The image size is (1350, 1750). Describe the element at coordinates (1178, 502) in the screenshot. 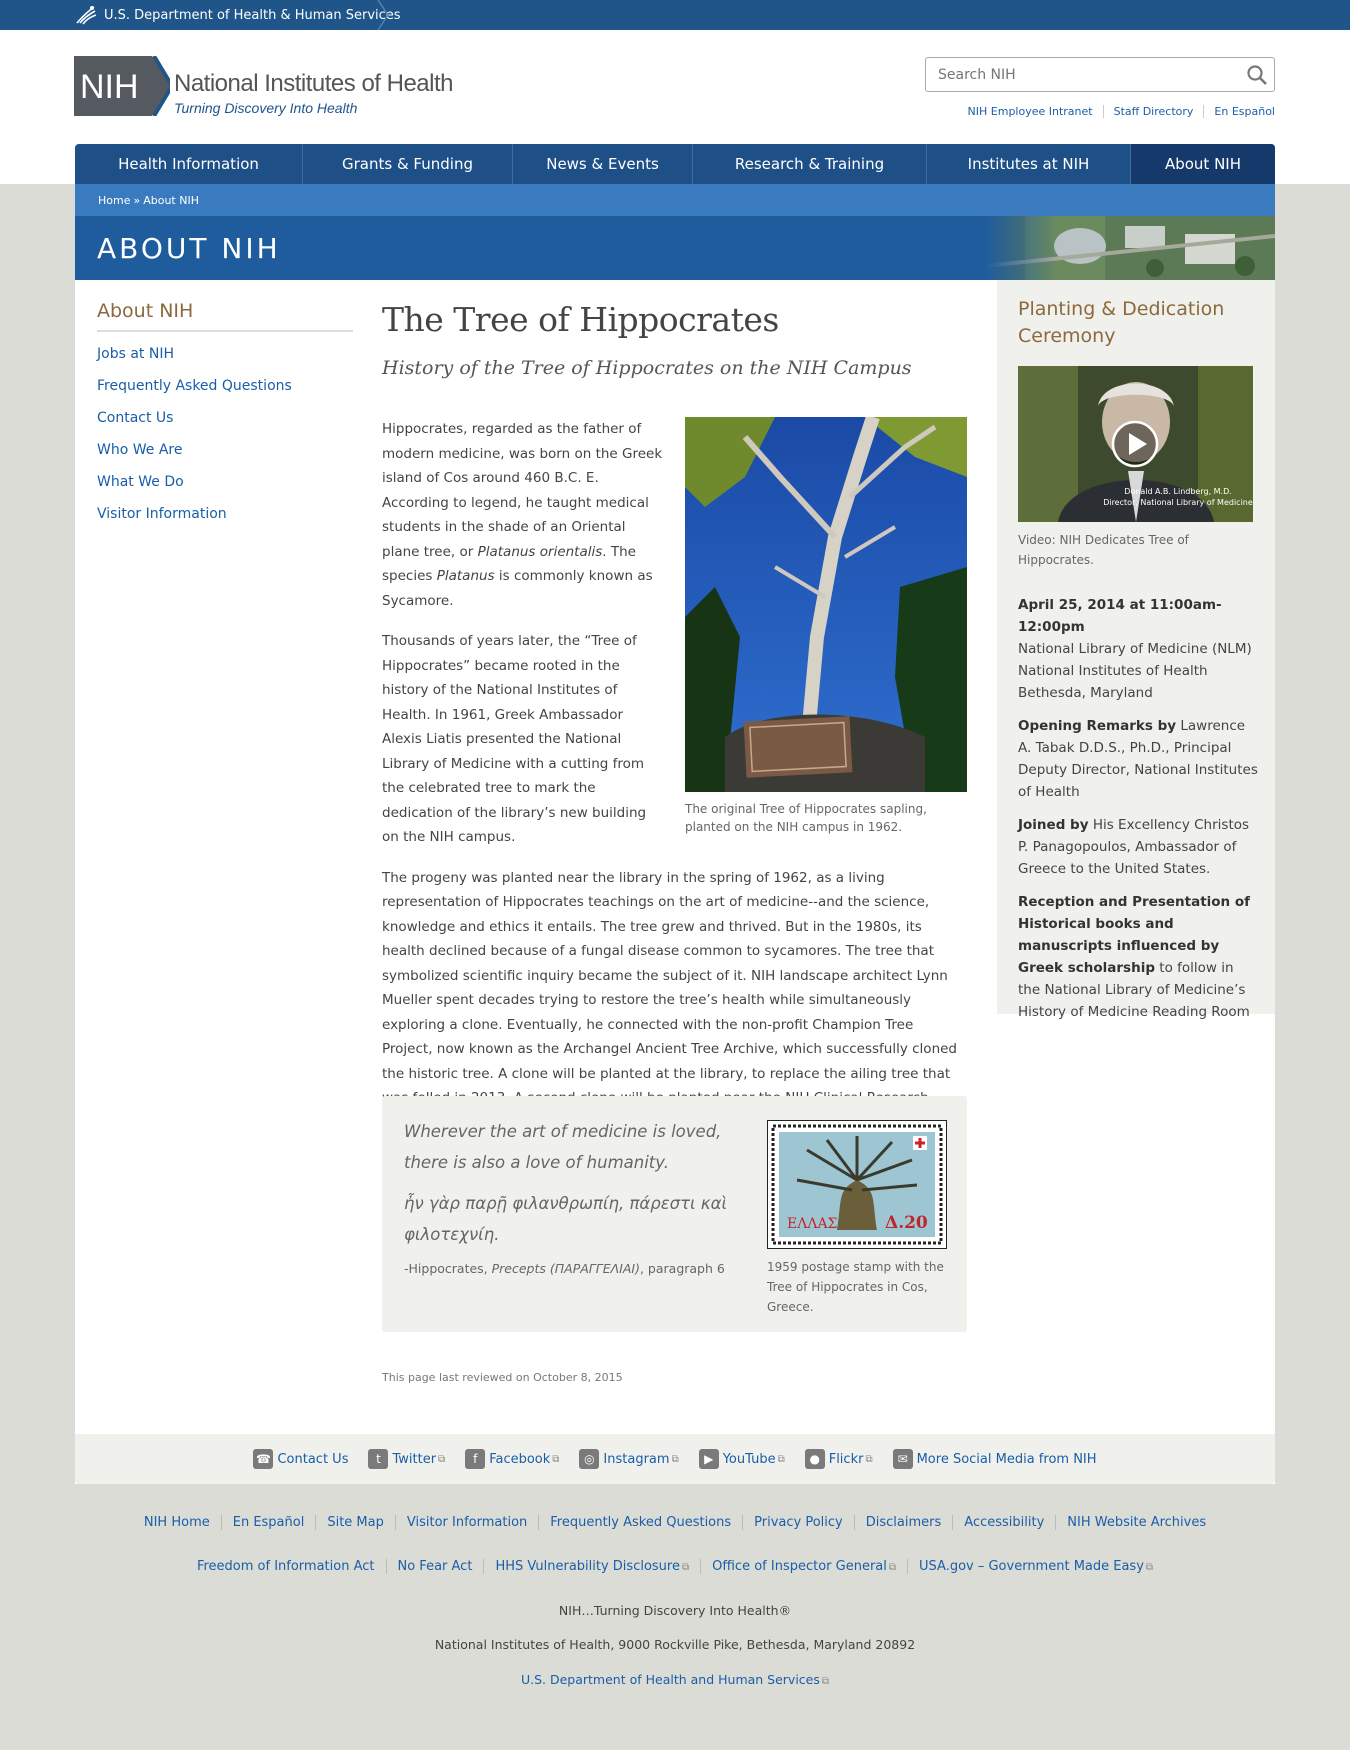

I see `video-overlay-role: Director, National Library of Medicine` at that location.